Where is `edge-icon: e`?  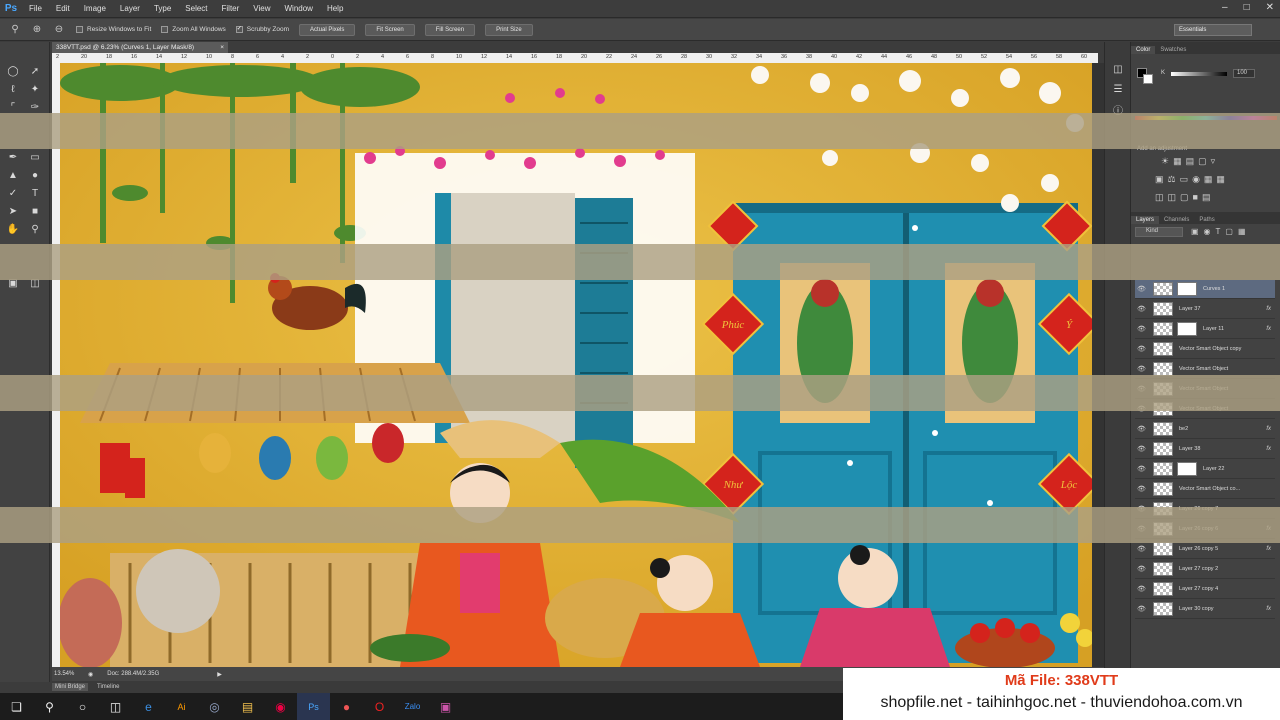
edge-icon: e is located at coordinates (148, 706).